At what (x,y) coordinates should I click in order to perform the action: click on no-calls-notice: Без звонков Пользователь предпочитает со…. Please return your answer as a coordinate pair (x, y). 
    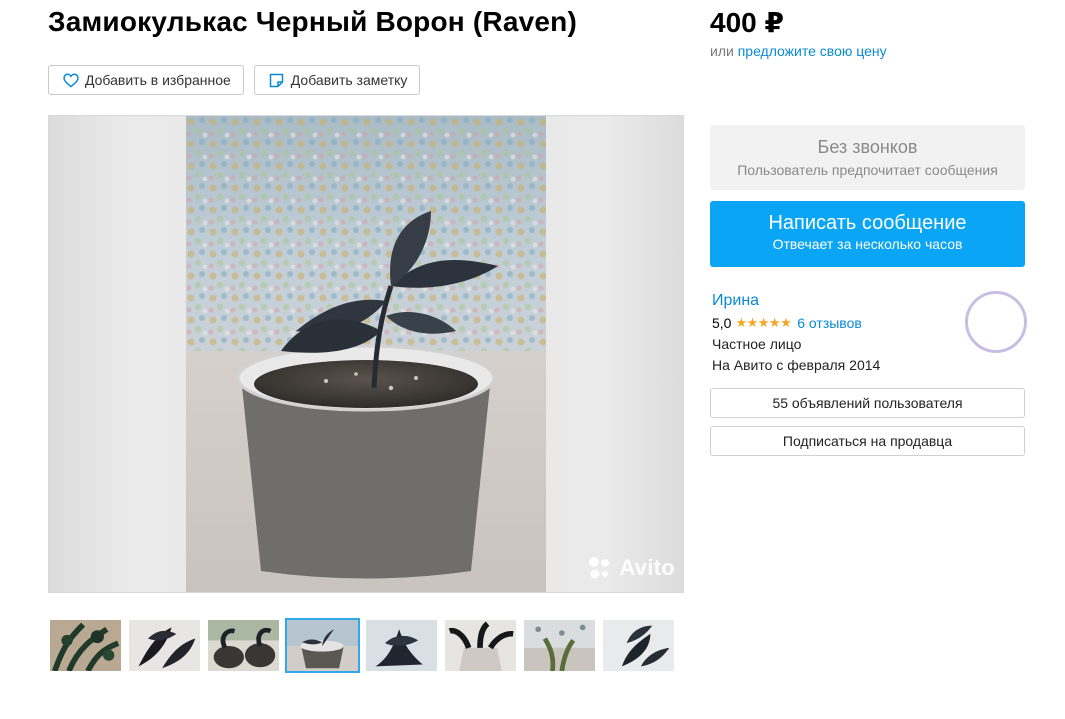
    Looking at the image, I should click on (867, 157).